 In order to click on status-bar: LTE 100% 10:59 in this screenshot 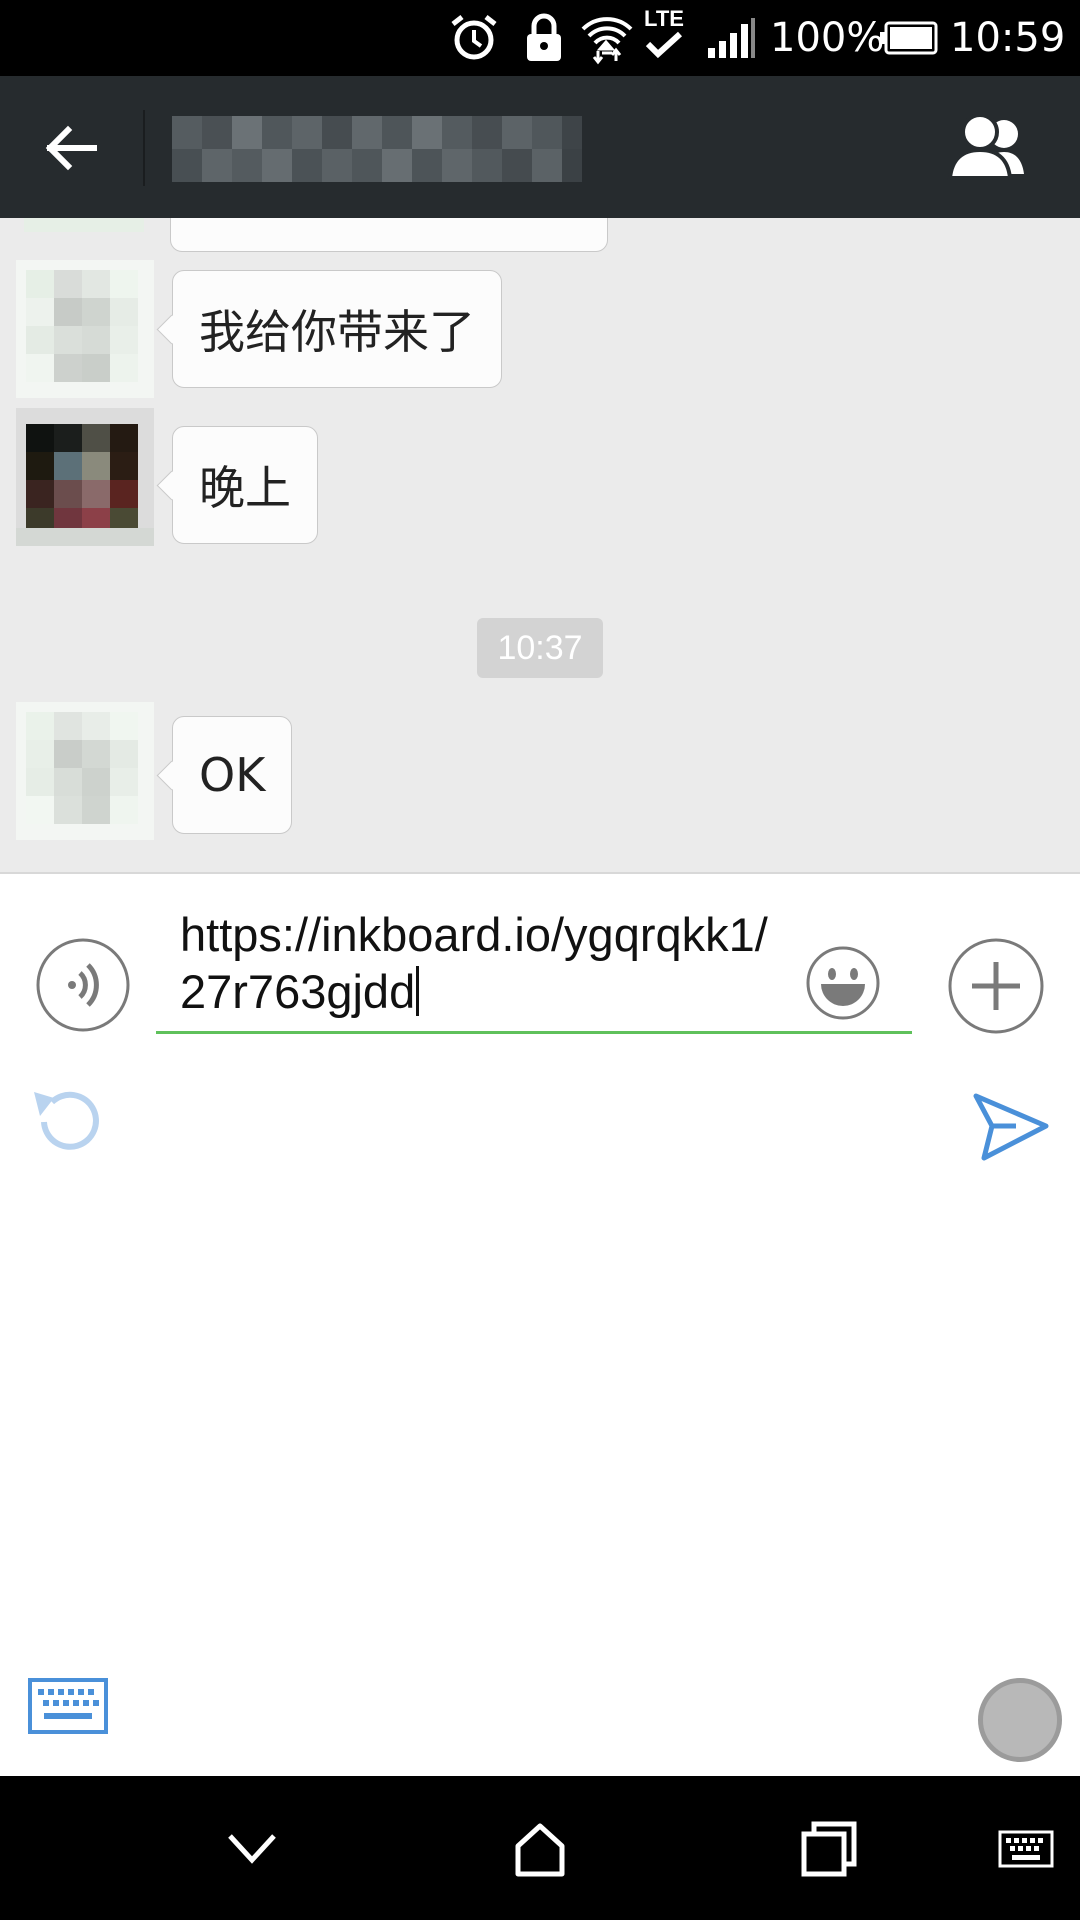, I will do `click(540, 38)`.